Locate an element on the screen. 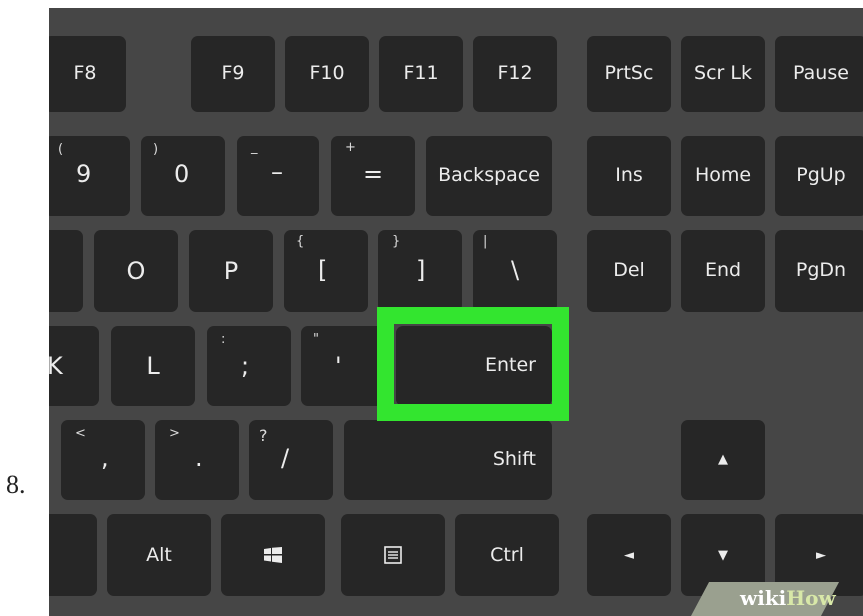  key-equals-label: = is located at coordinates (373, 174).